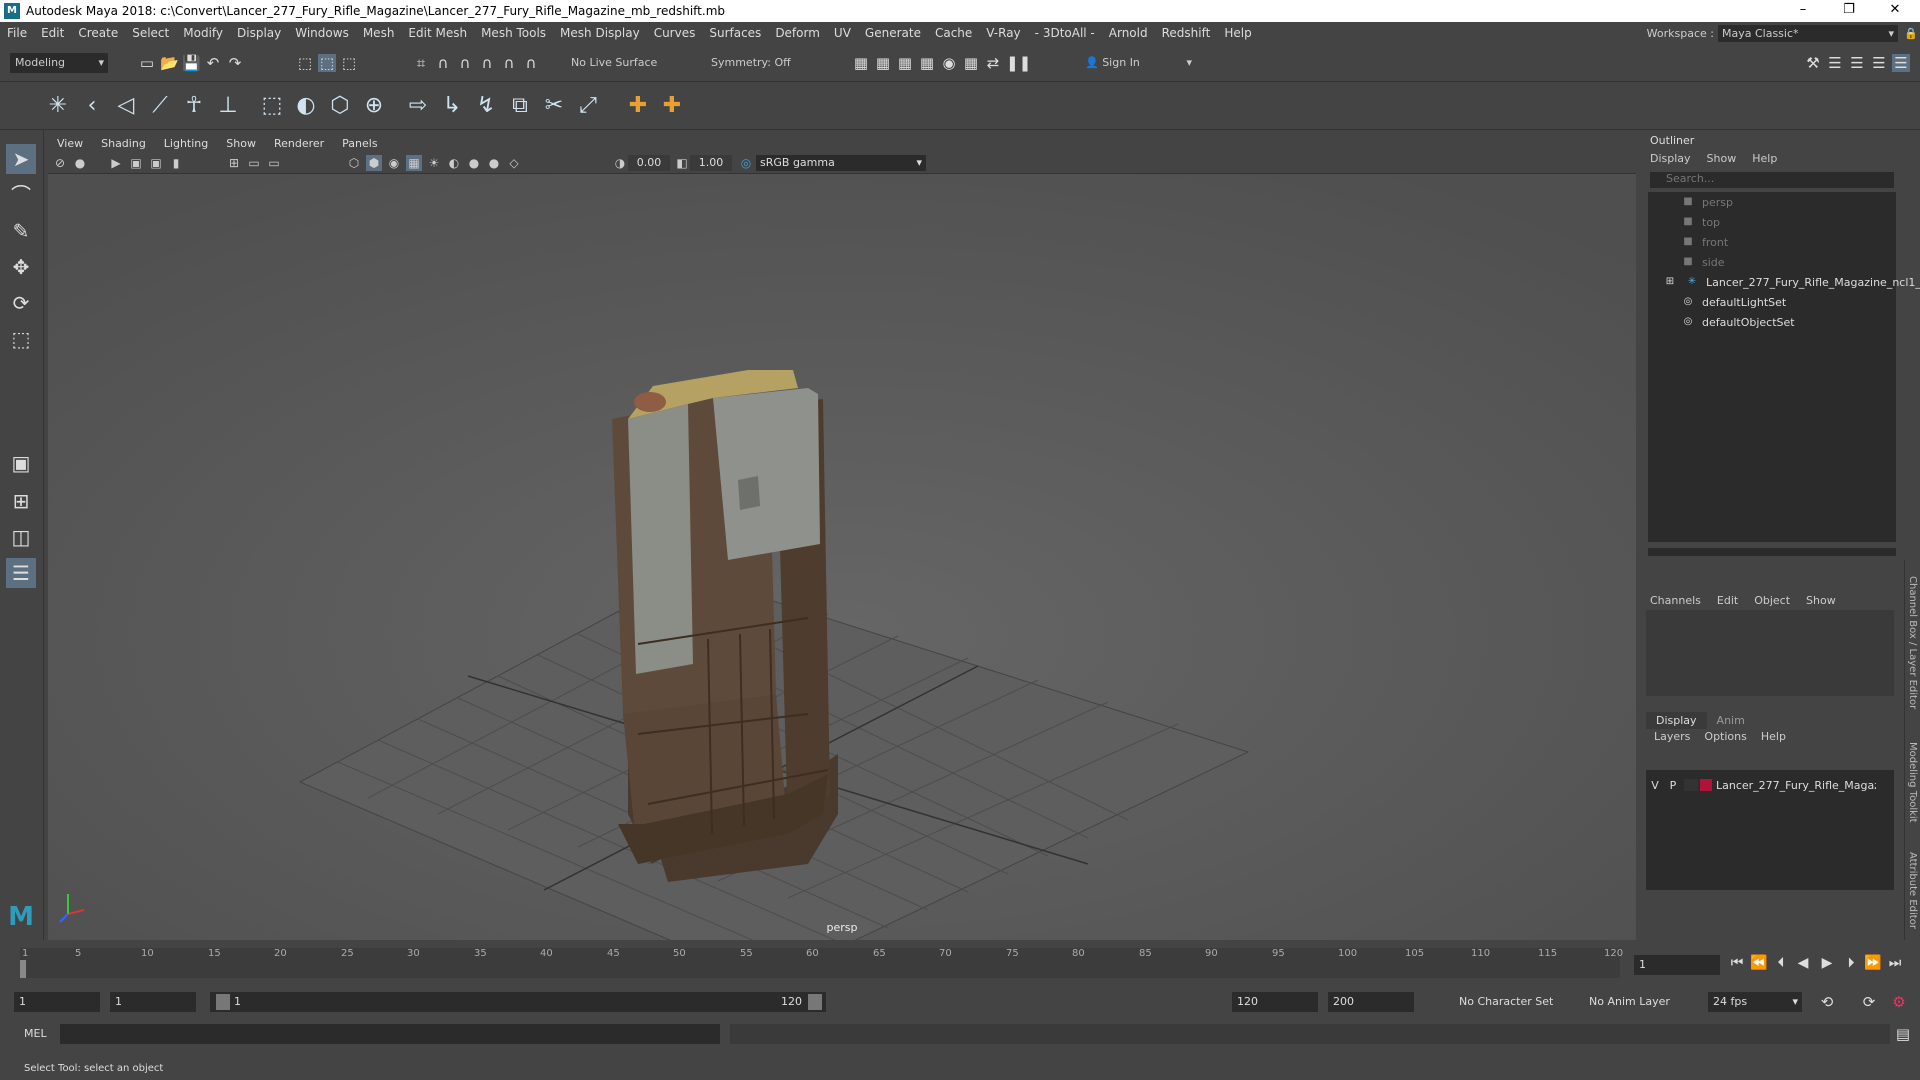 The height and width of the screenshot is (1080, 1920). I want to click on rotate-tool-icon: ⟳, so click(21, 303).